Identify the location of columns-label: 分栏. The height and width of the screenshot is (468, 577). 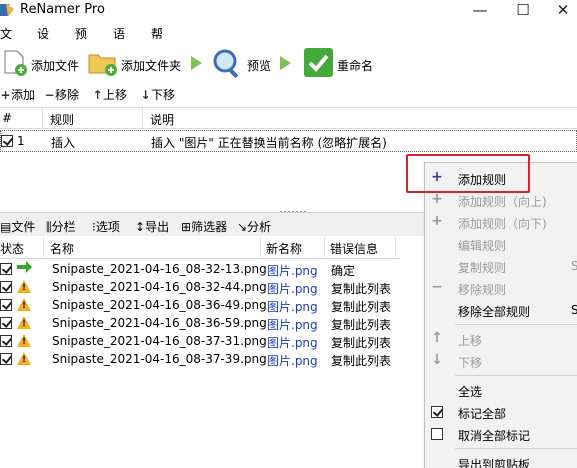
(63, 227).